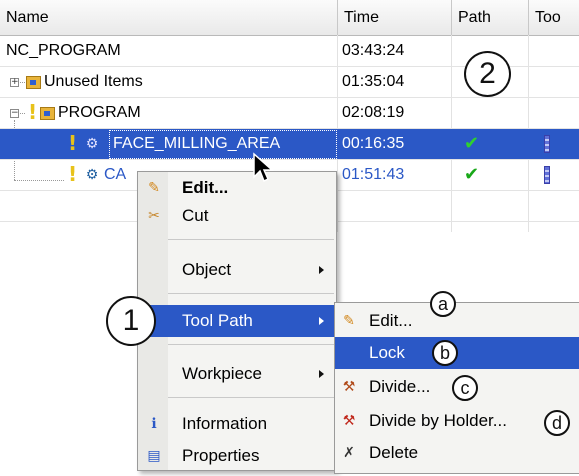  I want to click on row-time: 03:43:24, so click(373, 50).